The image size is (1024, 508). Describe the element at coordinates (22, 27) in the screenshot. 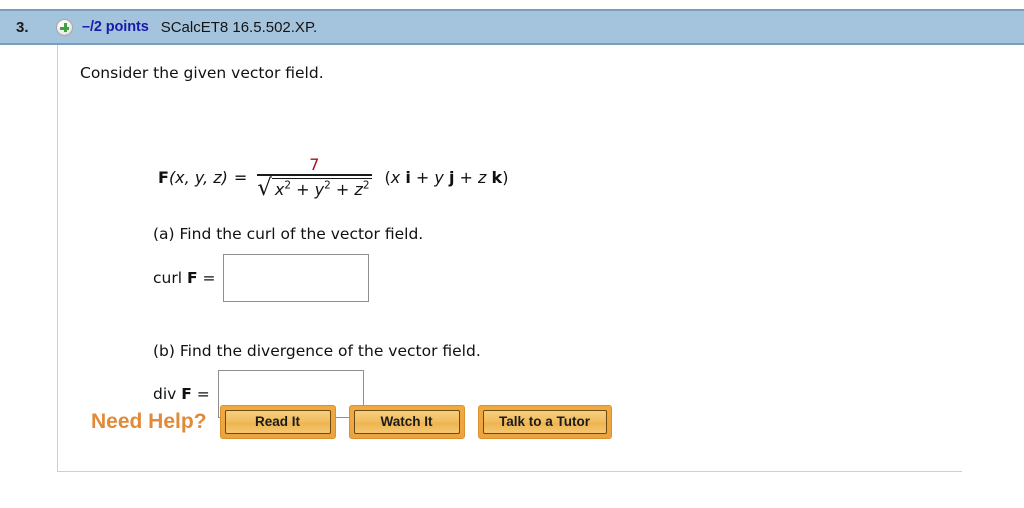

I see `question-number: 3.` at that location.